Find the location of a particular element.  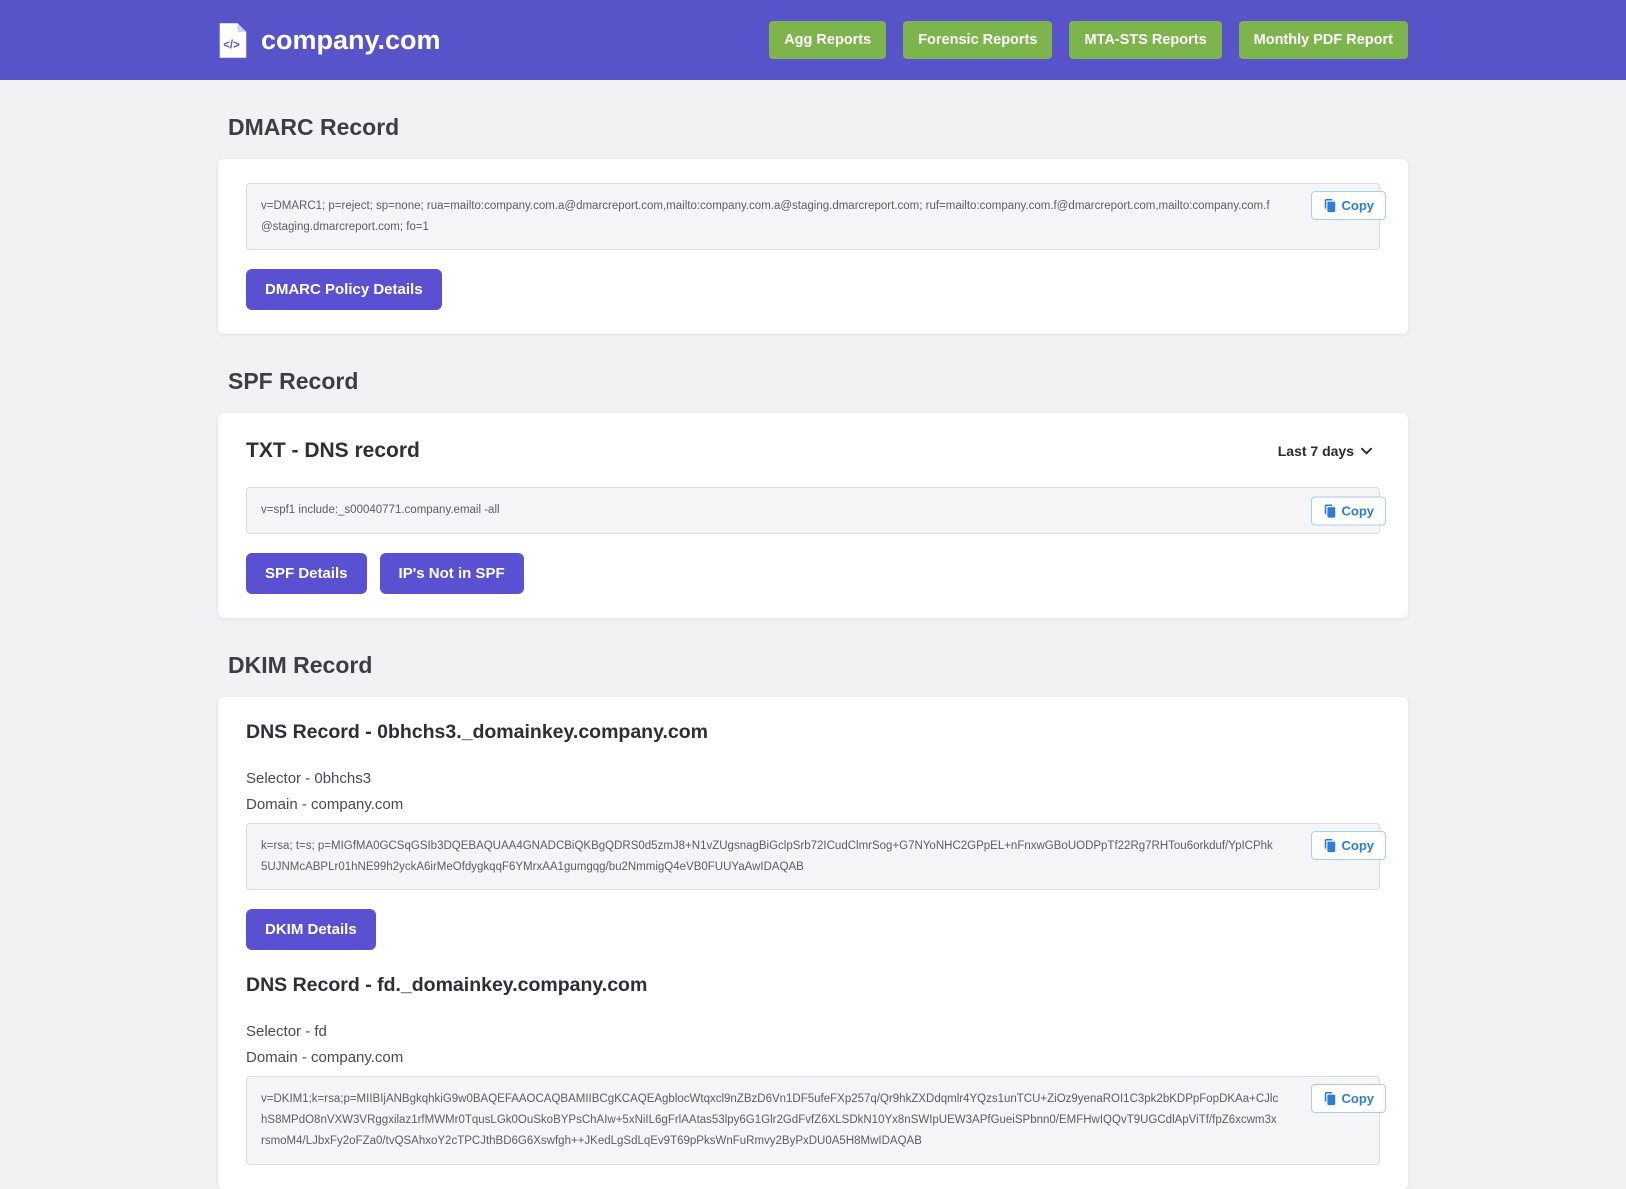

nav-monthly-pdf-report: Monthly PDF Report is located at coordinates (1323, 40).